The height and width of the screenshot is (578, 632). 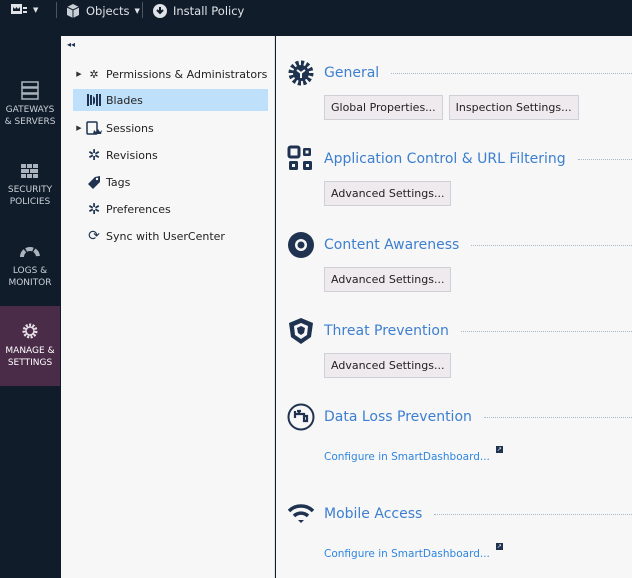 What do you see at coordinates (73, 11) in the screenshot?
I see `cube-icon` at bounding box center [73, 11].